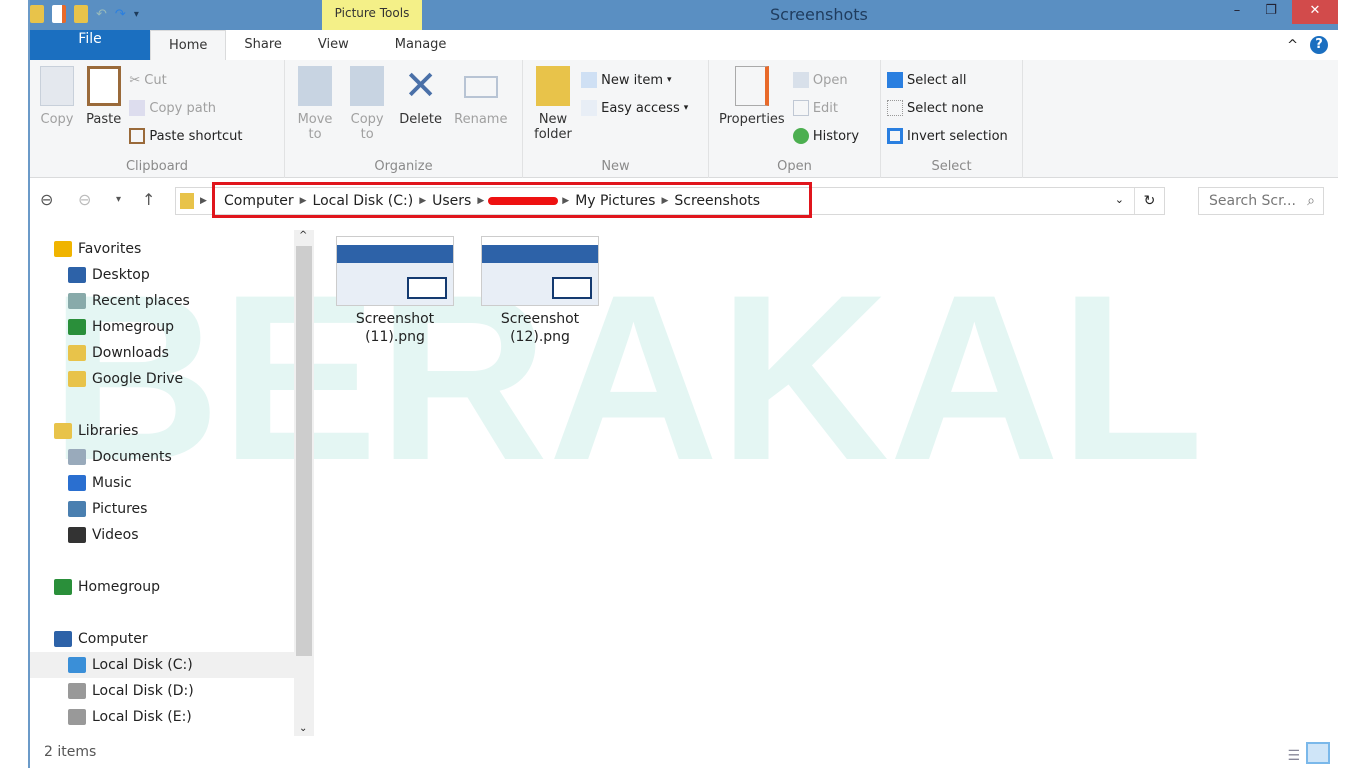 Image resolution: width=1366 pixels, height=768 pixels. What do you see at coordinates (103, 96) in the screenshot?
I see `paste-button: Paste` at bounding box center [103, 96].